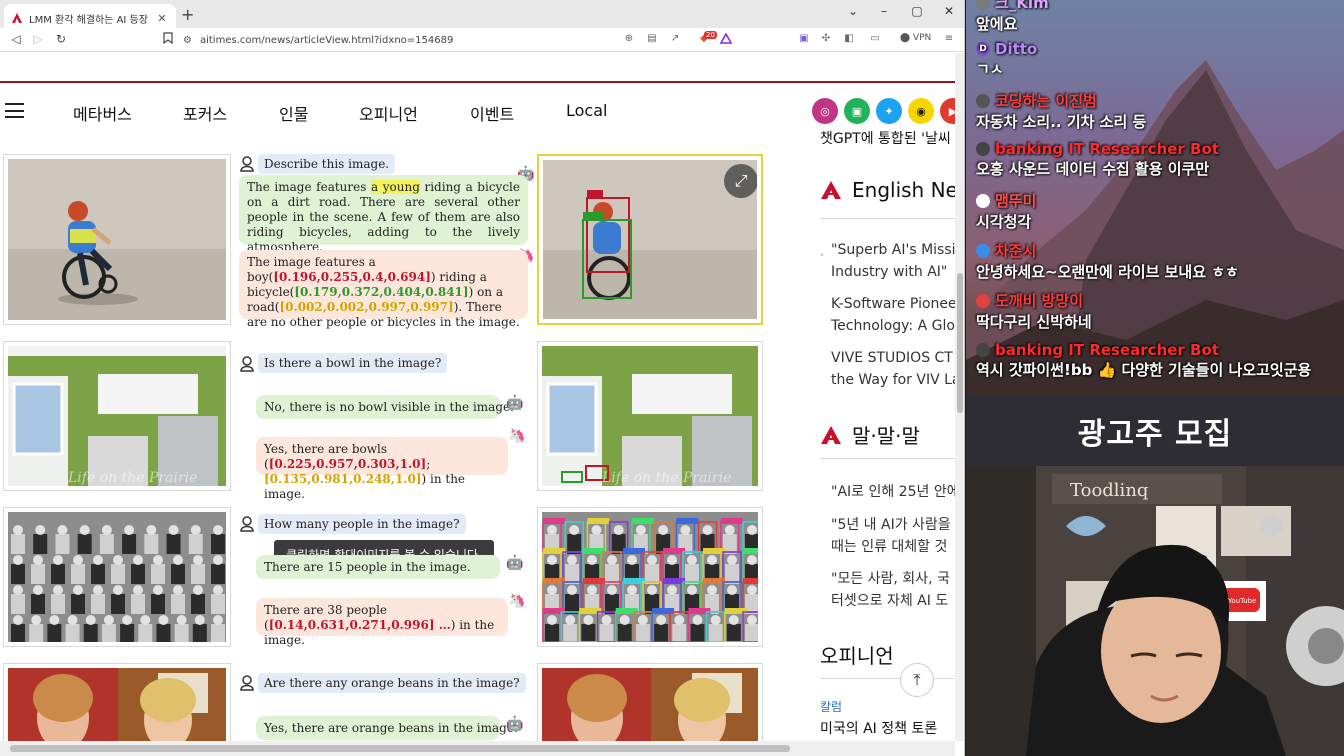  I want to click on chat-author: 차준시, so click(1107, 250).